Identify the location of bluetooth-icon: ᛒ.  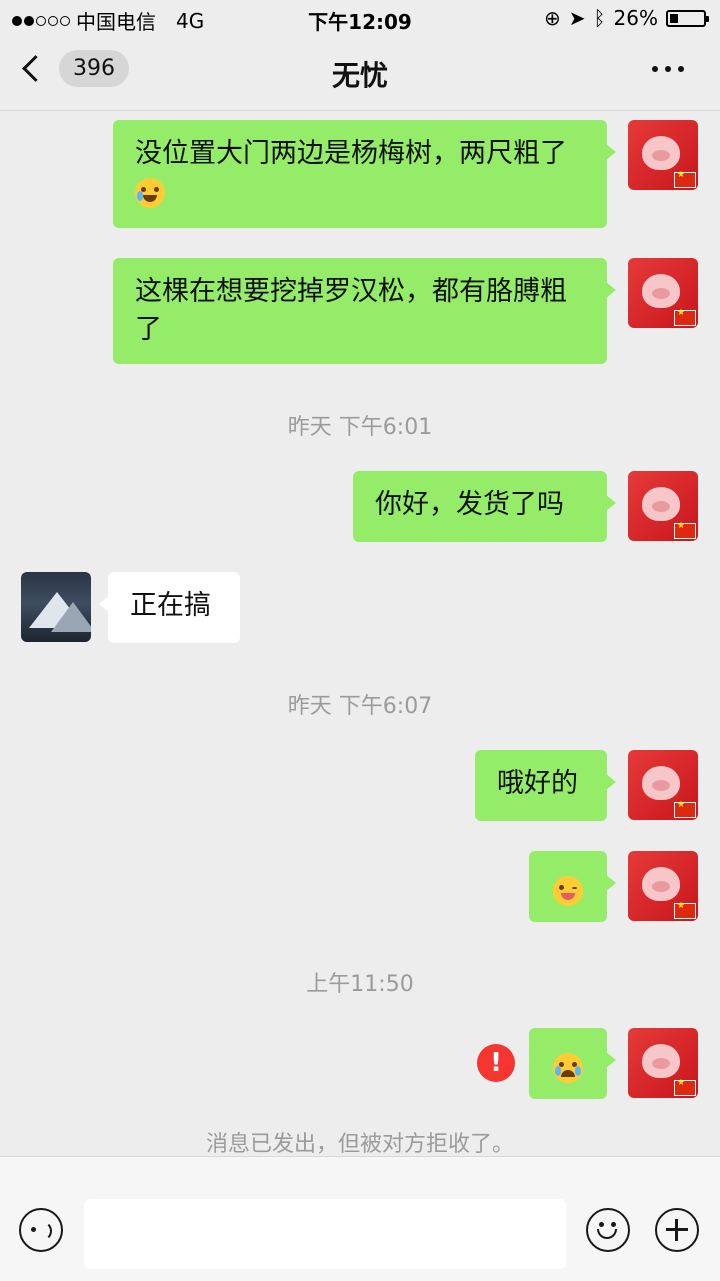
(599, 18).